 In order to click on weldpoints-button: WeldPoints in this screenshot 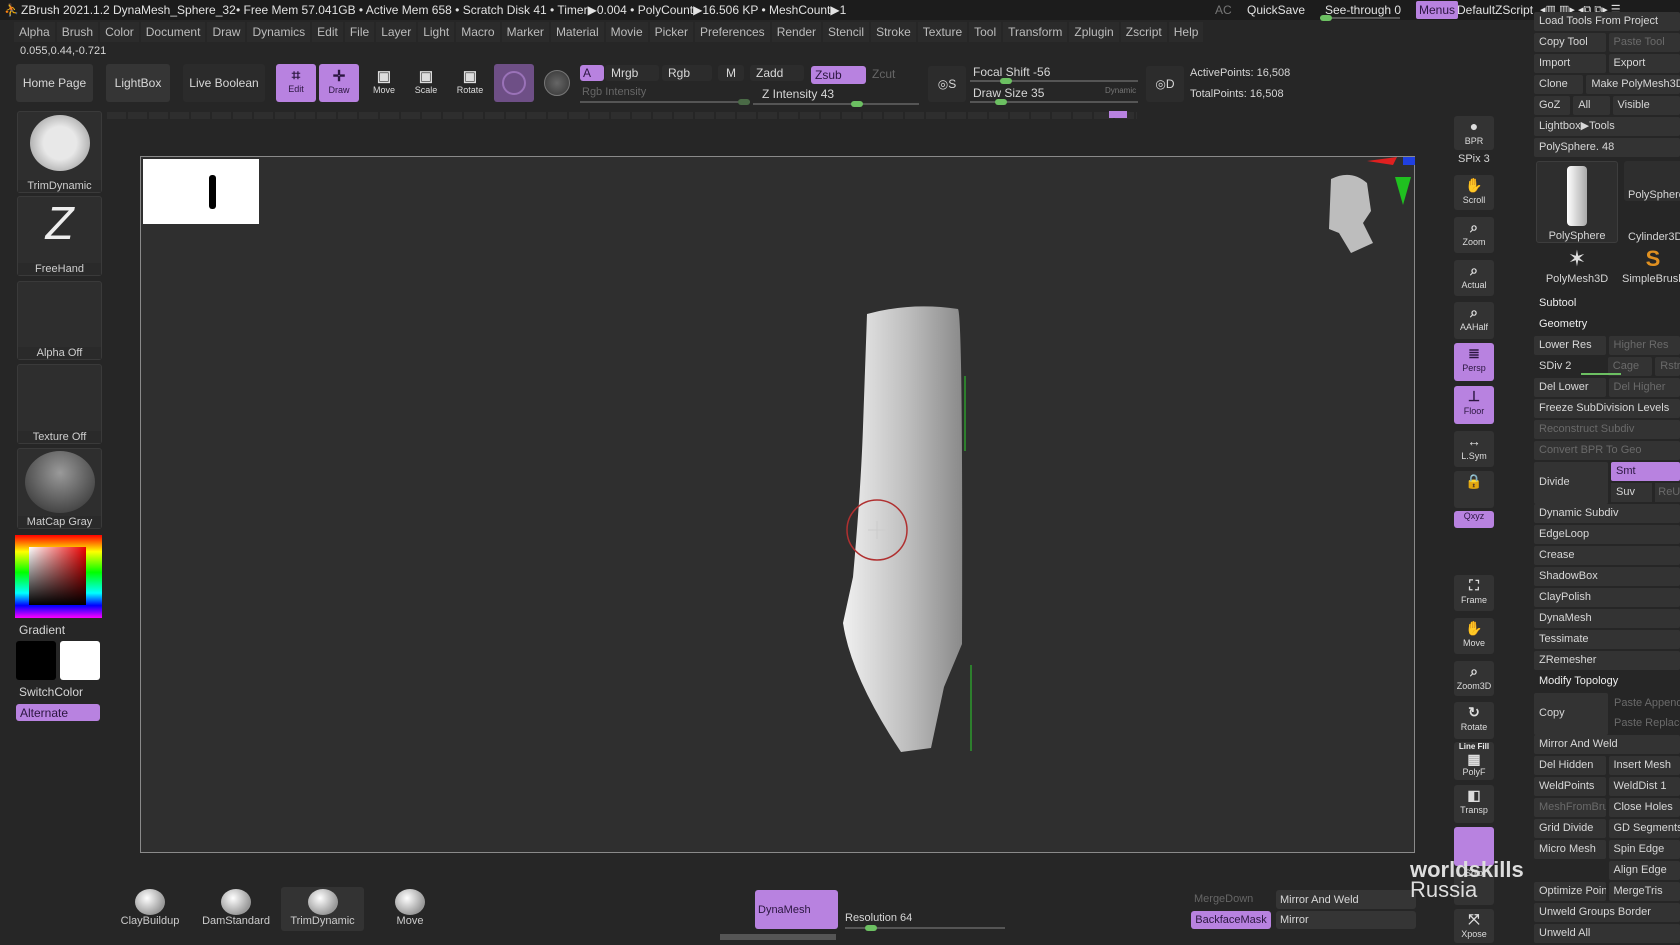, I will do `click(1570, 786)`.